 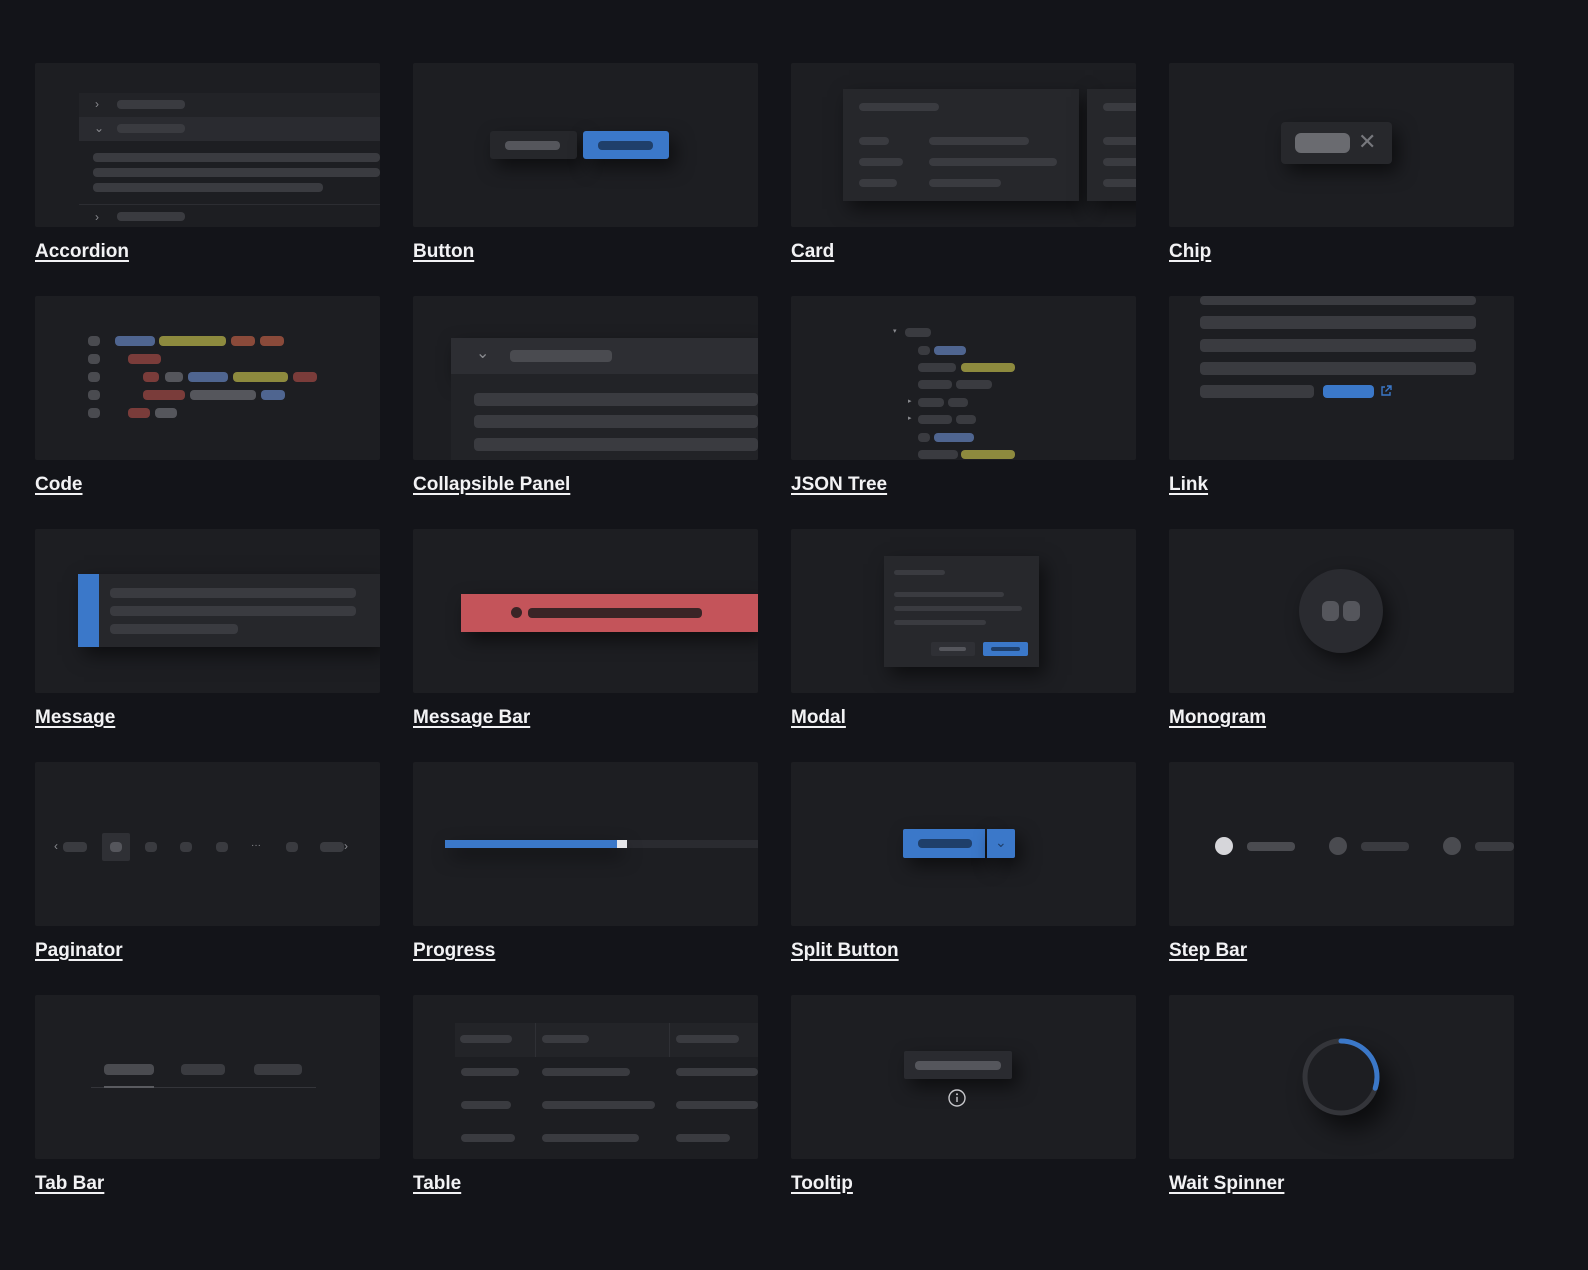 What do you see at coordinates (1341, 611) in the screenshot?
I see `monogram-preview` at bounding box center [1341, 611].